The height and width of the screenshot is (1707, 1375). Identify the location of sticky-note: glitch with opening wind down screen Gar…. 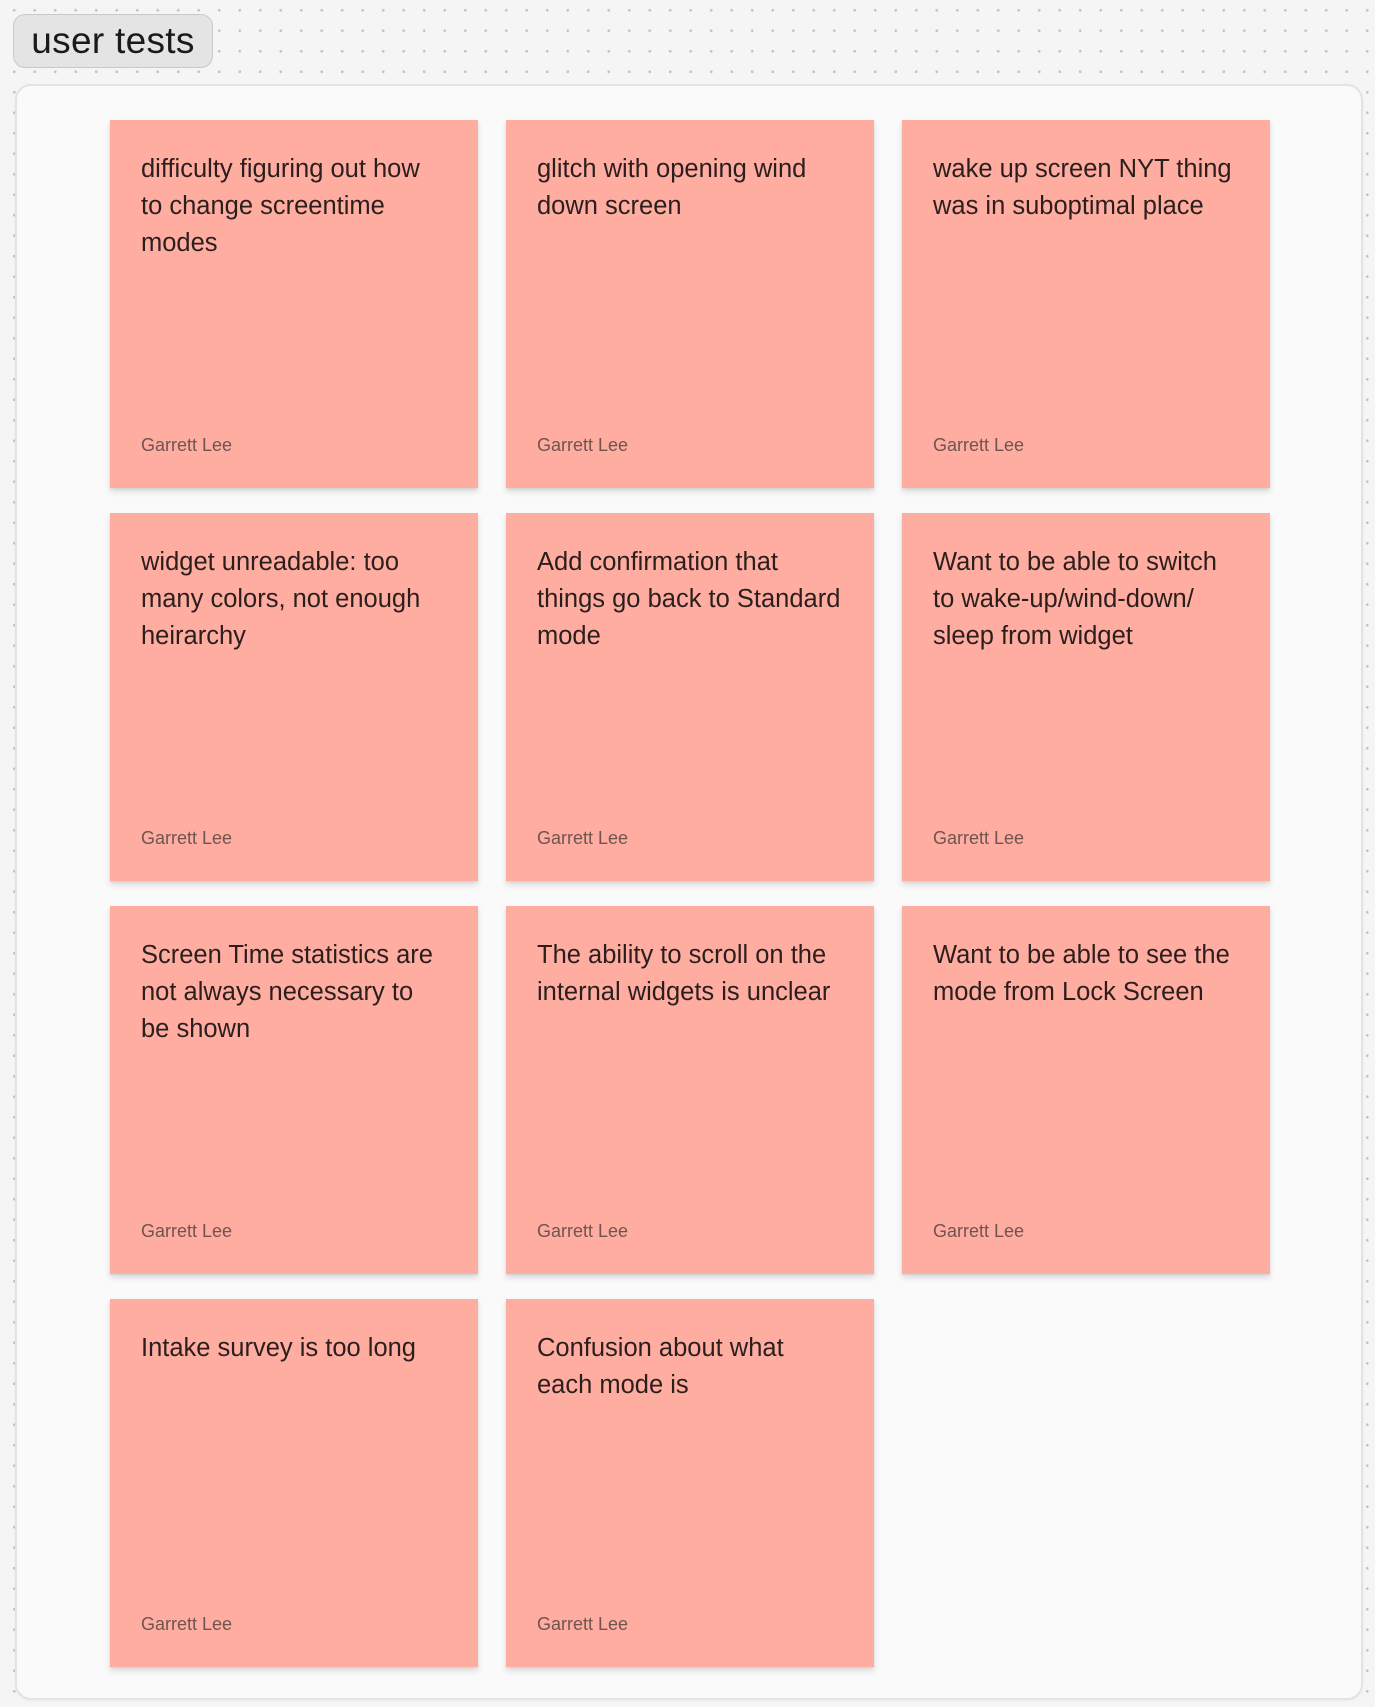
(690, 304).